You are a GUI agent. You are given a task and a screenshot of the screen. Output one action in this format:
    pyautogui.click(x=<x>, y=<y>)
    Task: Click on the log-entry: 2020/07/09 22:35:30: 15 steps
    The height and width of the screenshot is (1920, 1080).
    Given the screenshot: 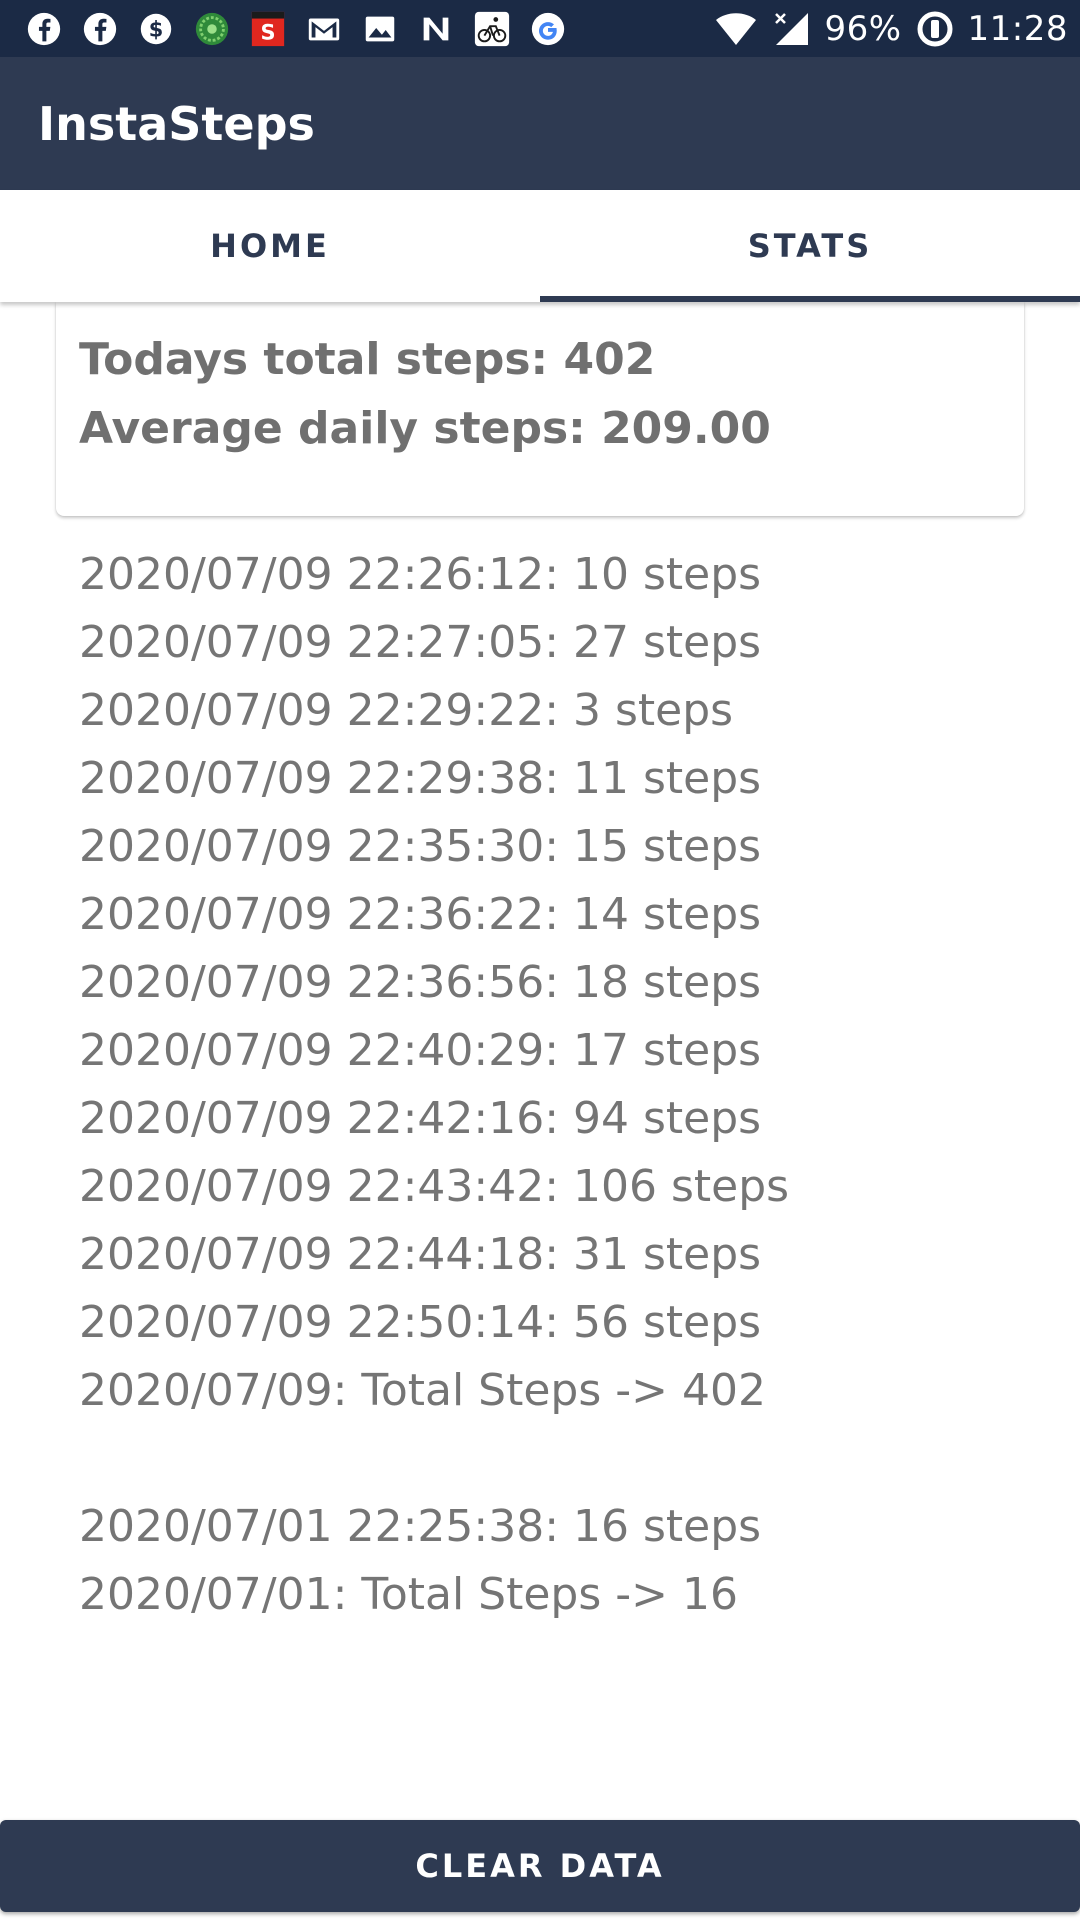 What is the action you would take?
    pyautogui.click(x=420, y=846)
    